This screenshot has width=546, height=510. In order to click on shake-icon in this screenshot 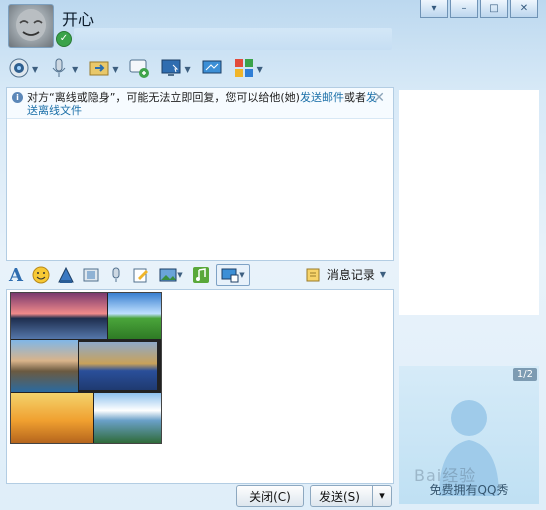, I will do `click(66, 274)`.